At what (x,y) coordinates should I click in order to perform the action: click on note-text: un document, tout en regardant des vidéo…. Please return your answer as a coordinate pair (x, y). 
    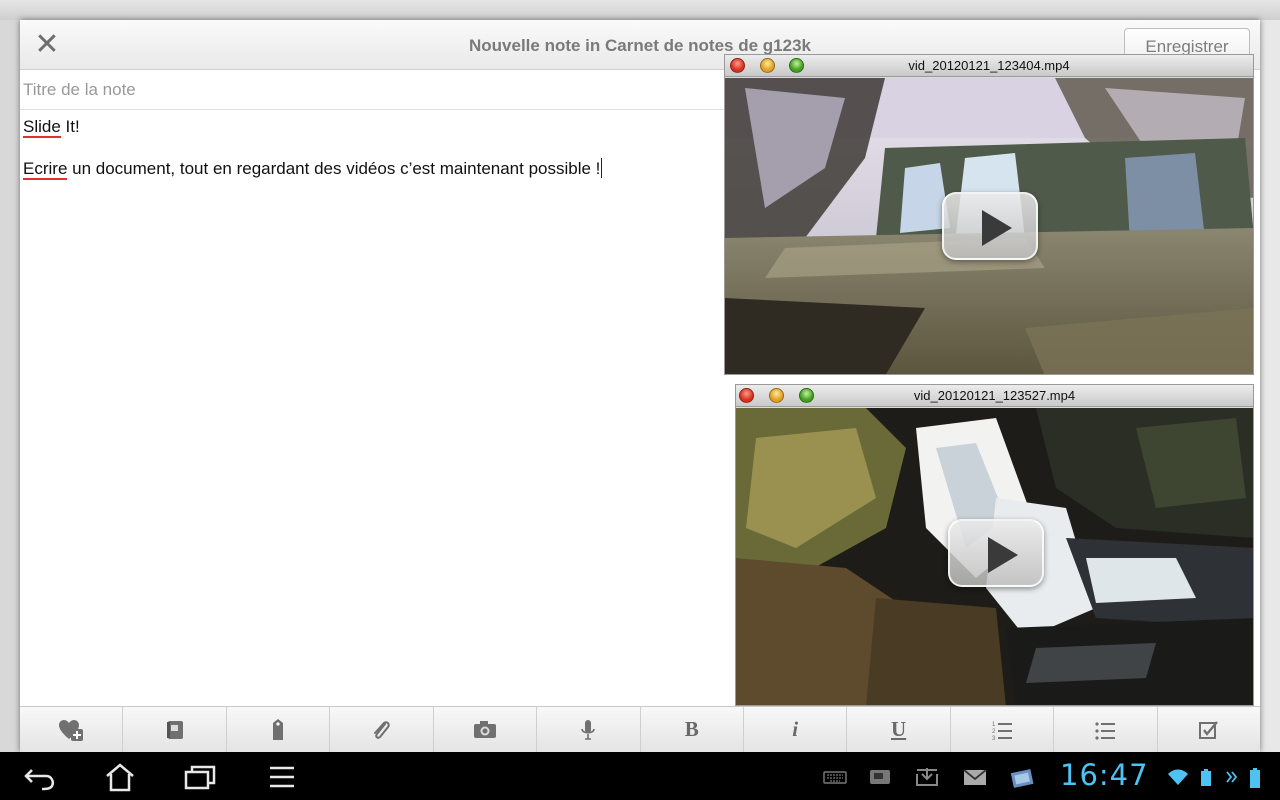
    Looking at the image, I should click on (334, 168).